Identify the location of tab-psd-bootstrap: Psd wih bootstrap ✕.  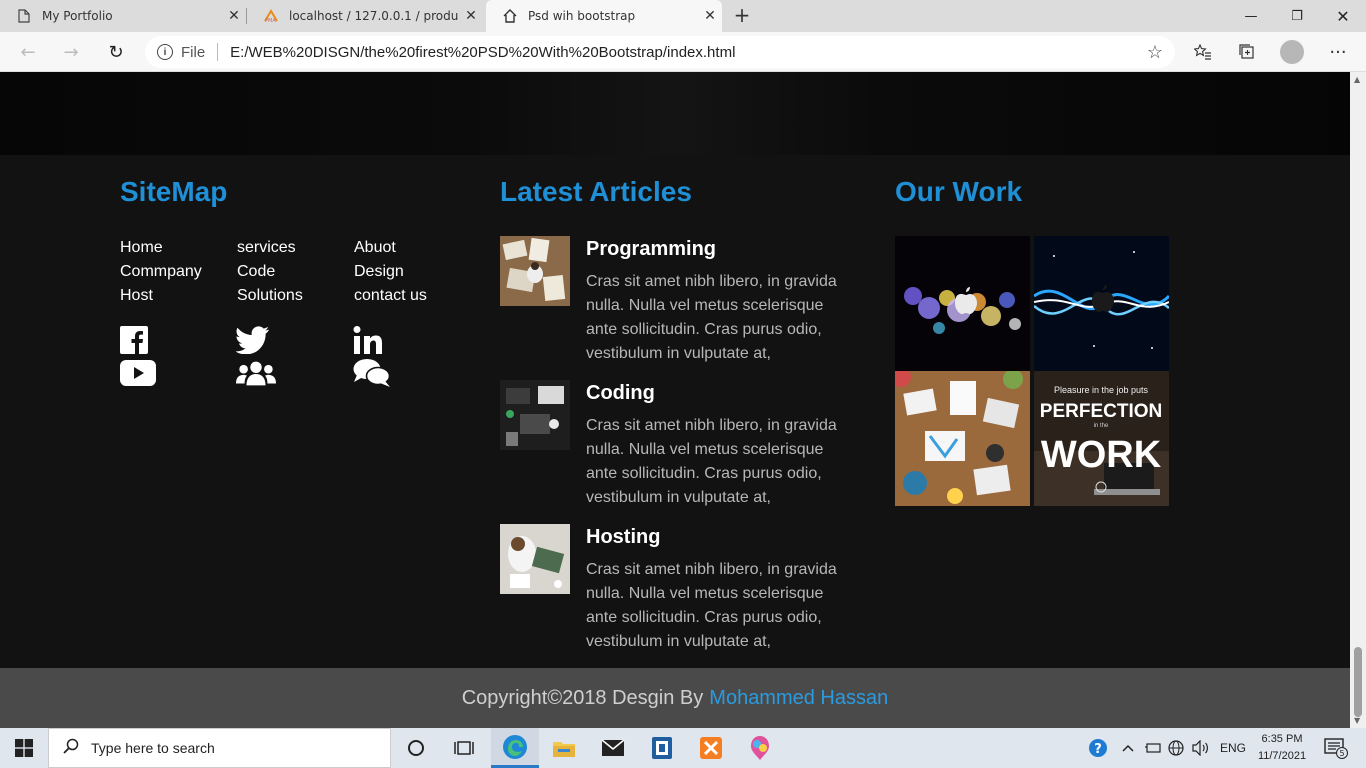
(604, 16).